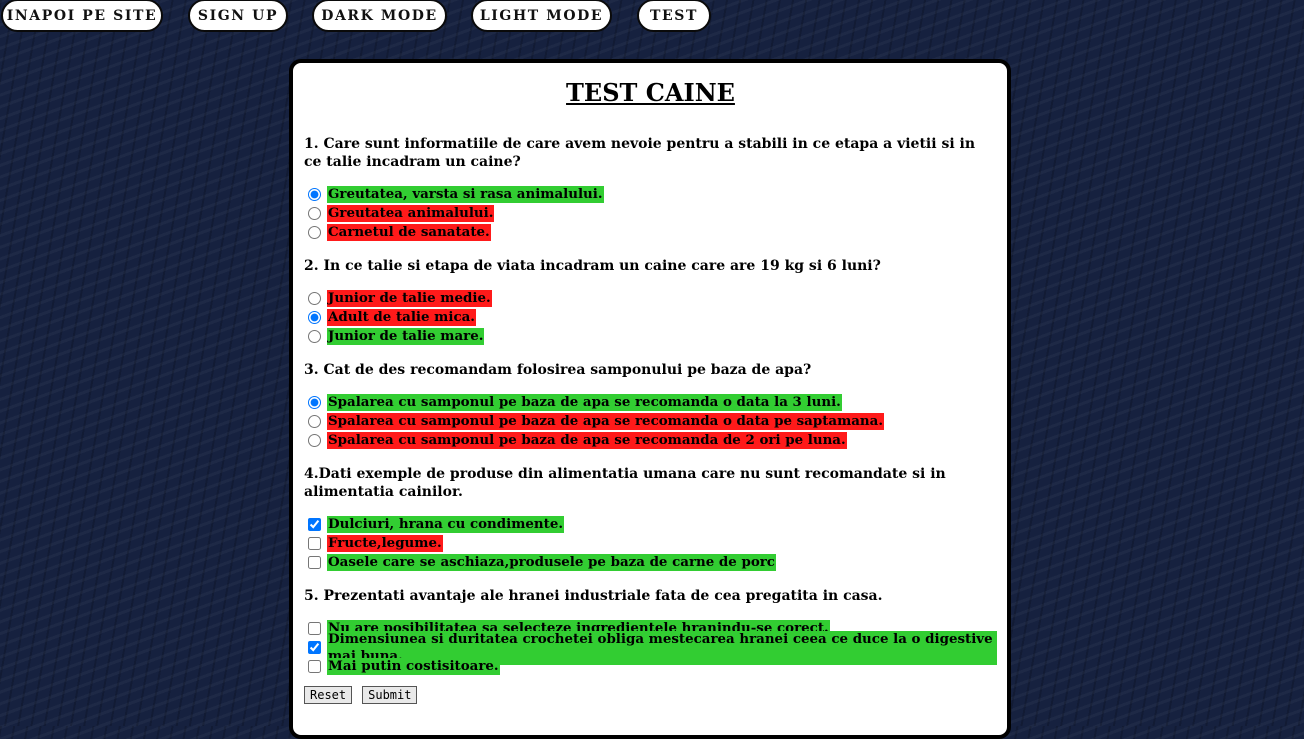 The width and height of the screenshot is (1304, 739). Describe the element at coordinates (650, 194) in the screenshot. I see `answer-option: Greutatea, varsta si rasa animalului.` at that location.